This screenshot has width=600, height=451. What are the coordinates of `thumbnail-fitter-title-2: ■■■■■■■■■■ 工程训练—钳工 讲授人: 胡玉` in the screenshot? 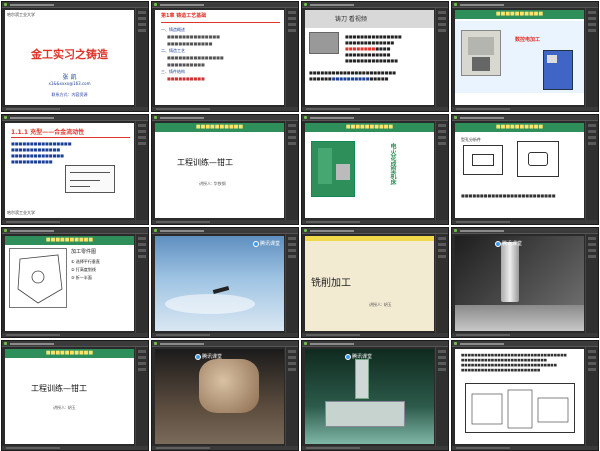 It's located at (75, 395).